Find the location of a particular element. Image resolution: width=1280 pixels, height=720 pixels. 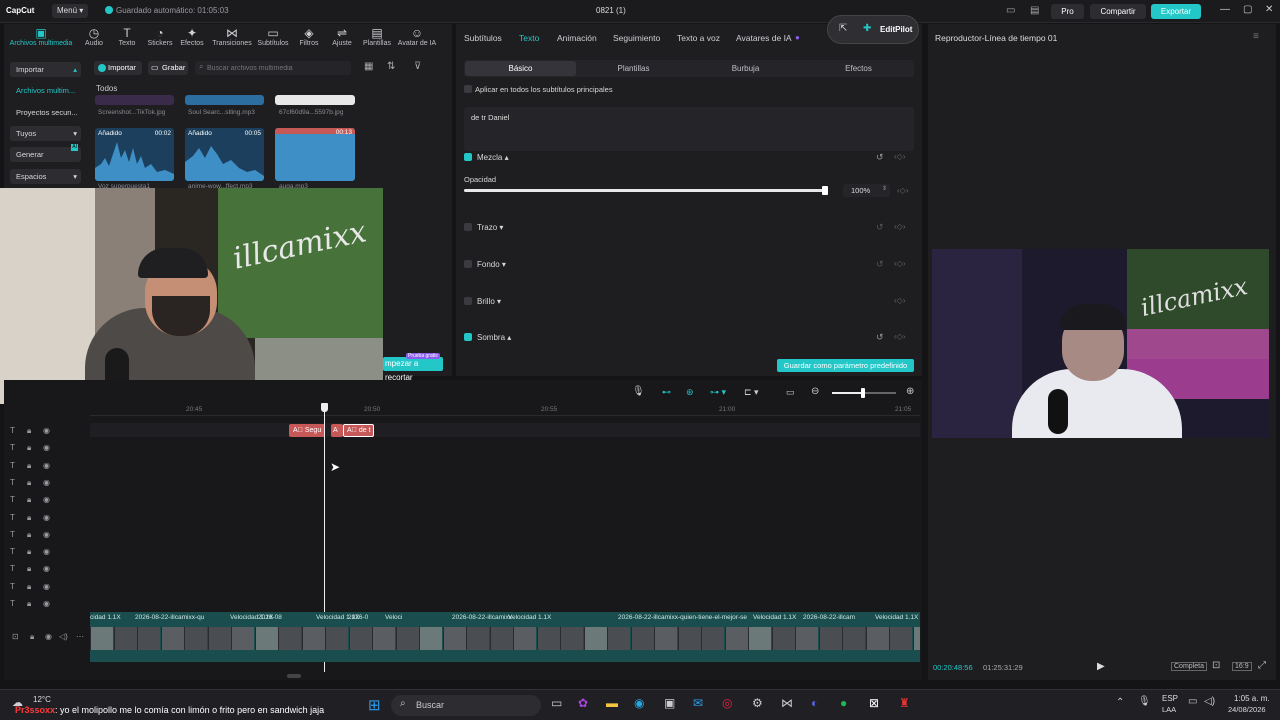

shadow-label: Sombra ▴ is located at coordinates (494, 337).